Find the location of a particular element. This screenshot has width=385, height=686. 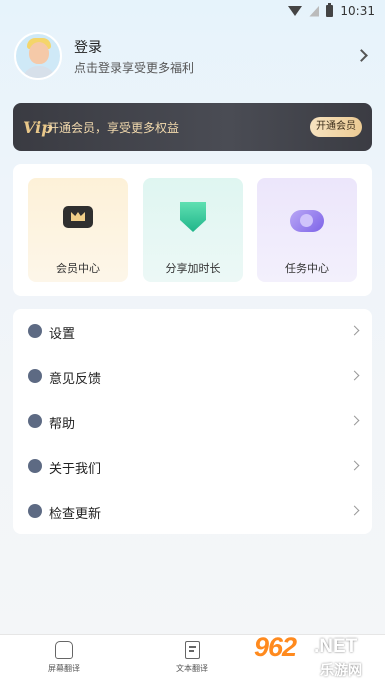

feedback-icon is located at coordinates (35, 376).